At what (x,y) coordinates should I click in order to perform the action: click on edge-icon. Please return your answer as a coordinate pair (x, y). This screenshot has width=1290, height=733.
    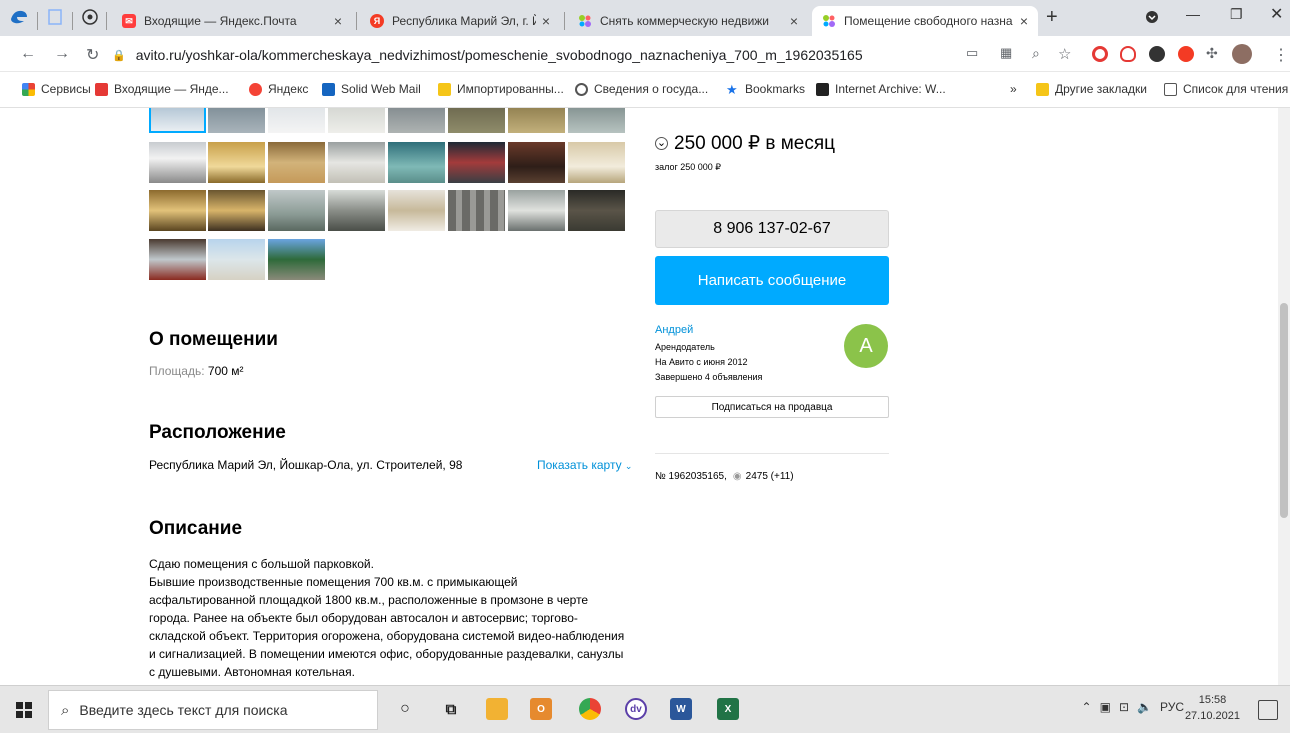
    Looking at the image, I should click on (19, 17).